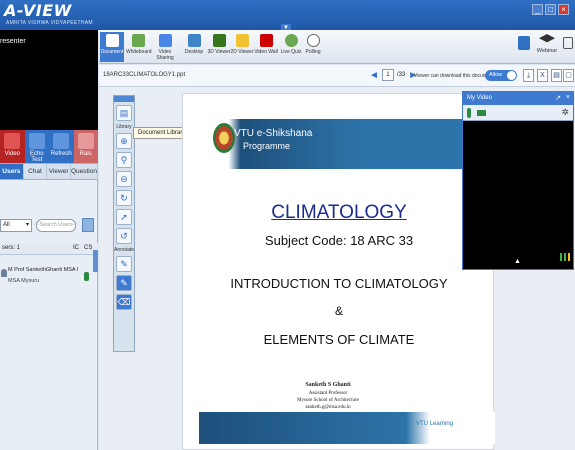 The height and width of the screenshot is (450, 575). Describe the element at coordinates (542, 75) in the screenshot. I see `excel-icon: X` at that location.